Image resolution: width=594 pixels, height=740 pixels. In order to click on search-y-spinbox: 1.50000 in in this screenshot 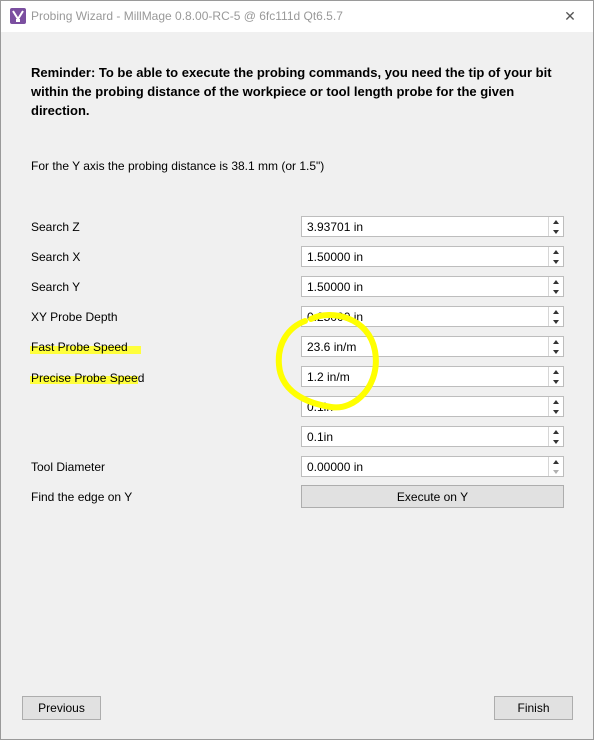, I will do `click(432, 286)`.